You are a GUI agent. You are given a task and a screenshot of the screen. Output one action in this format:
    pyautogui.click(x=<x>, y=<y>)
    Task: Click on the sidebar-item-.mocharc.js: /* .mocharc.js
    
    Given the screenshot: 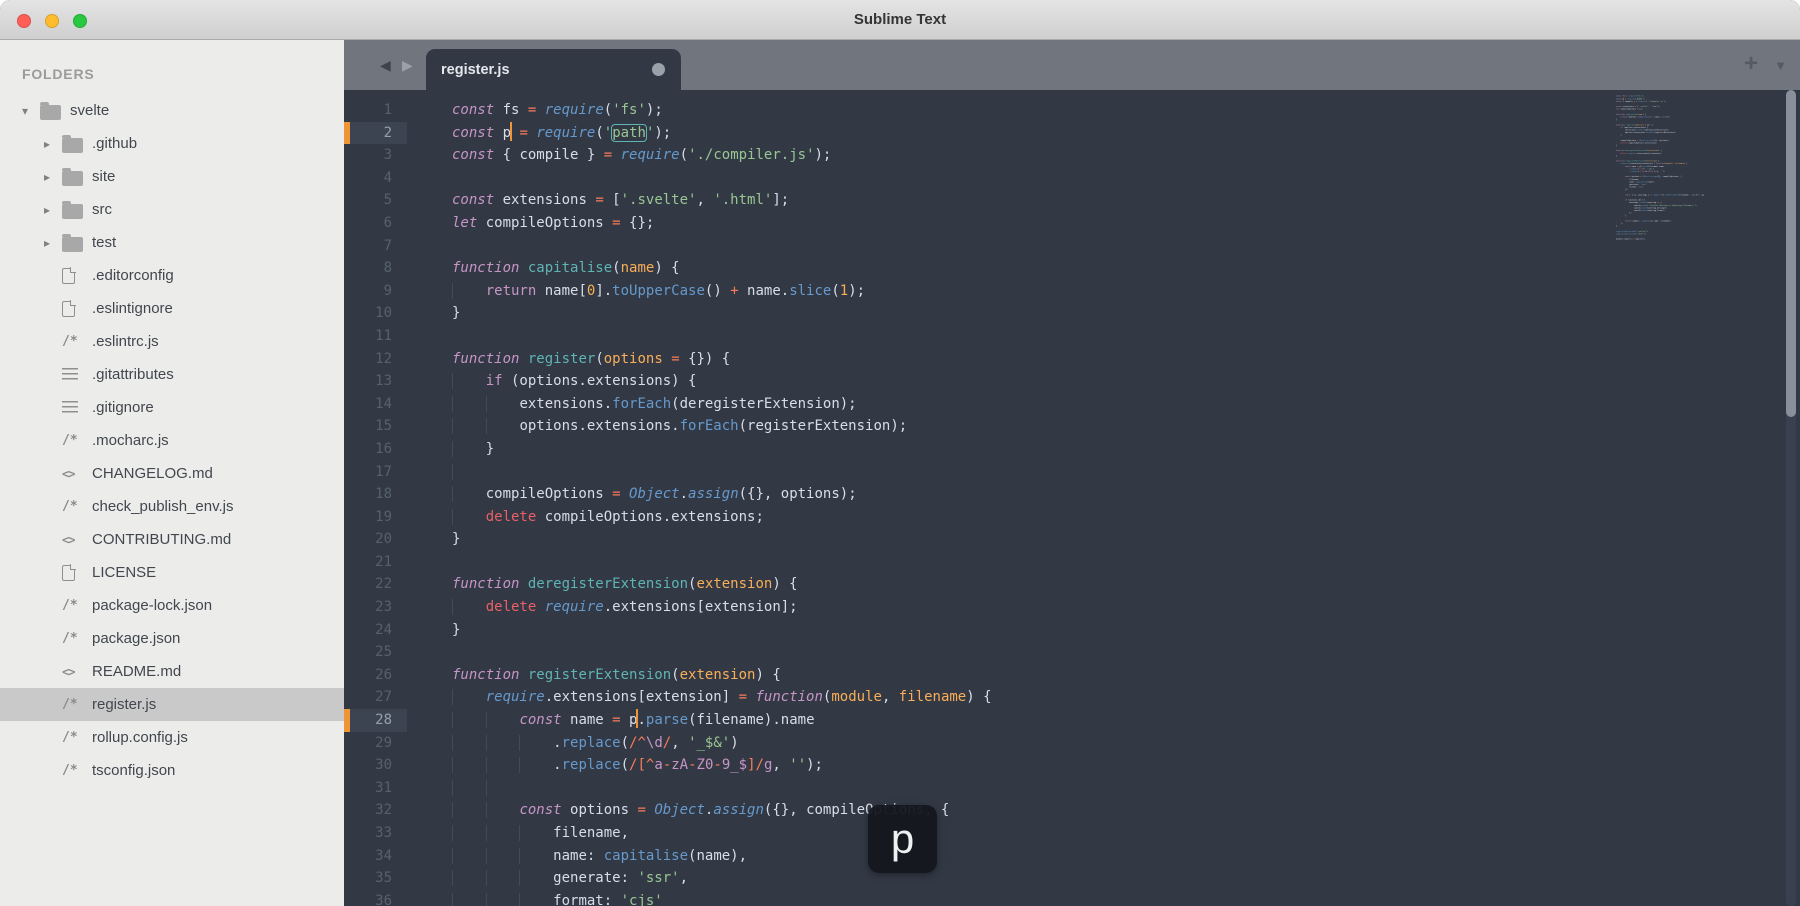 What is the action you would take?
    pyautogui.click(x=172, y=440)
    